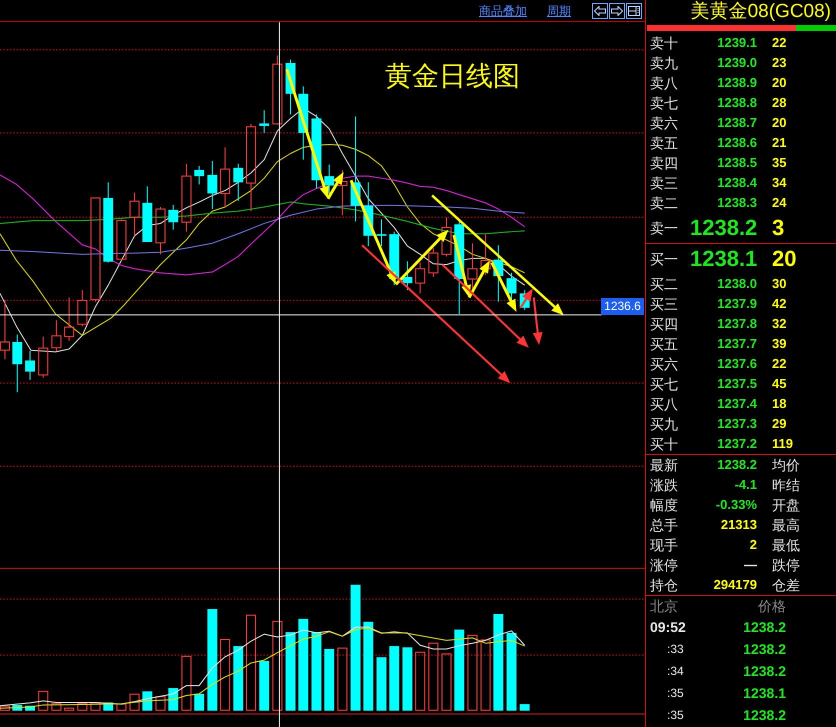  I want to click on bid-volume: 39, so click(779, 344).